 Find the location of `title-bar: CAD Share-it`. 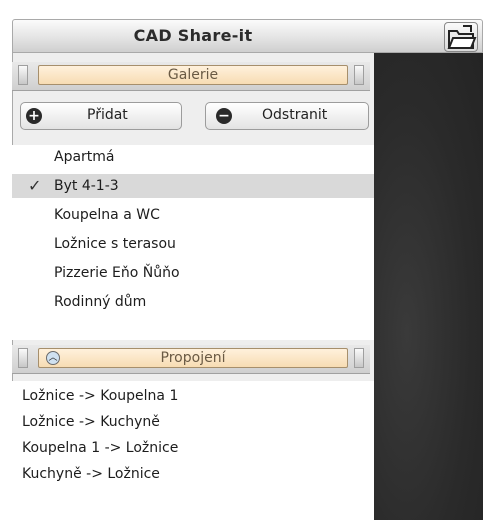

title-bar: CAD Share-it is located at coordinates (247, 36).